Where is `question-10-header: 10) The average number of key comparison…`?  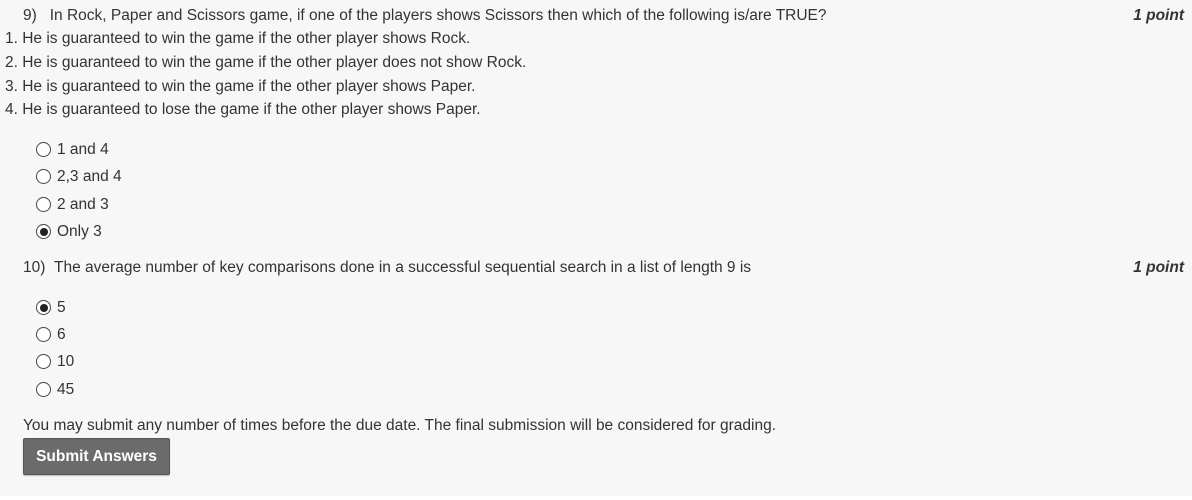
question-10-header: 10) The average number of key comparison… is located at coordinates (603, 268).